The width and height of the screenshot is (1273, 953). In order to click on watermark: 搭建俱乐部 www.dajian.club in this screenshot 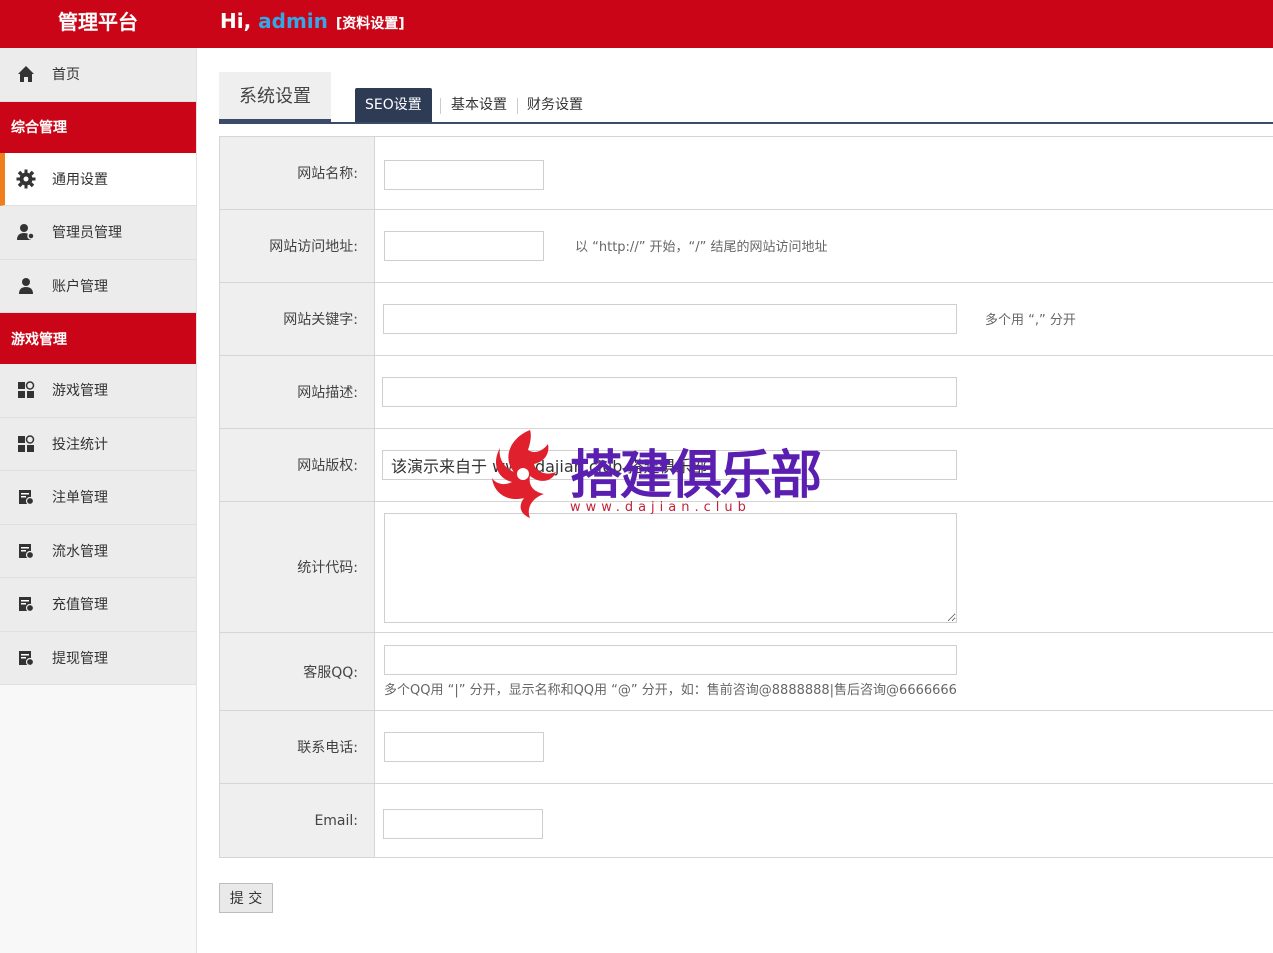, I will do `click(656, 475)`.